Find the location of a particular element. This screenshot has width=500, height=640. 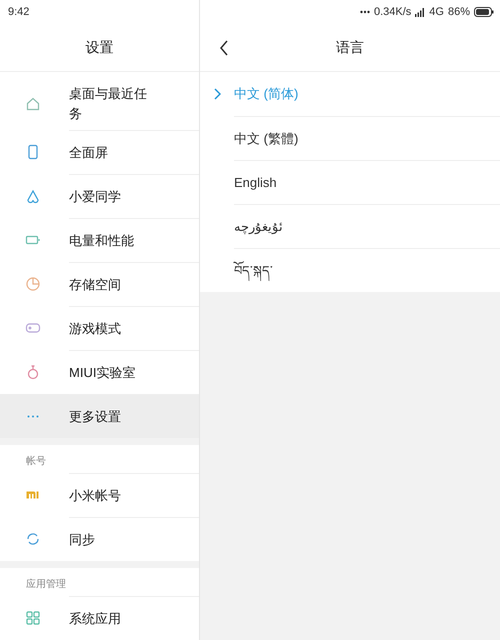

pie-chart-icon is located at coordinates (33, 284).